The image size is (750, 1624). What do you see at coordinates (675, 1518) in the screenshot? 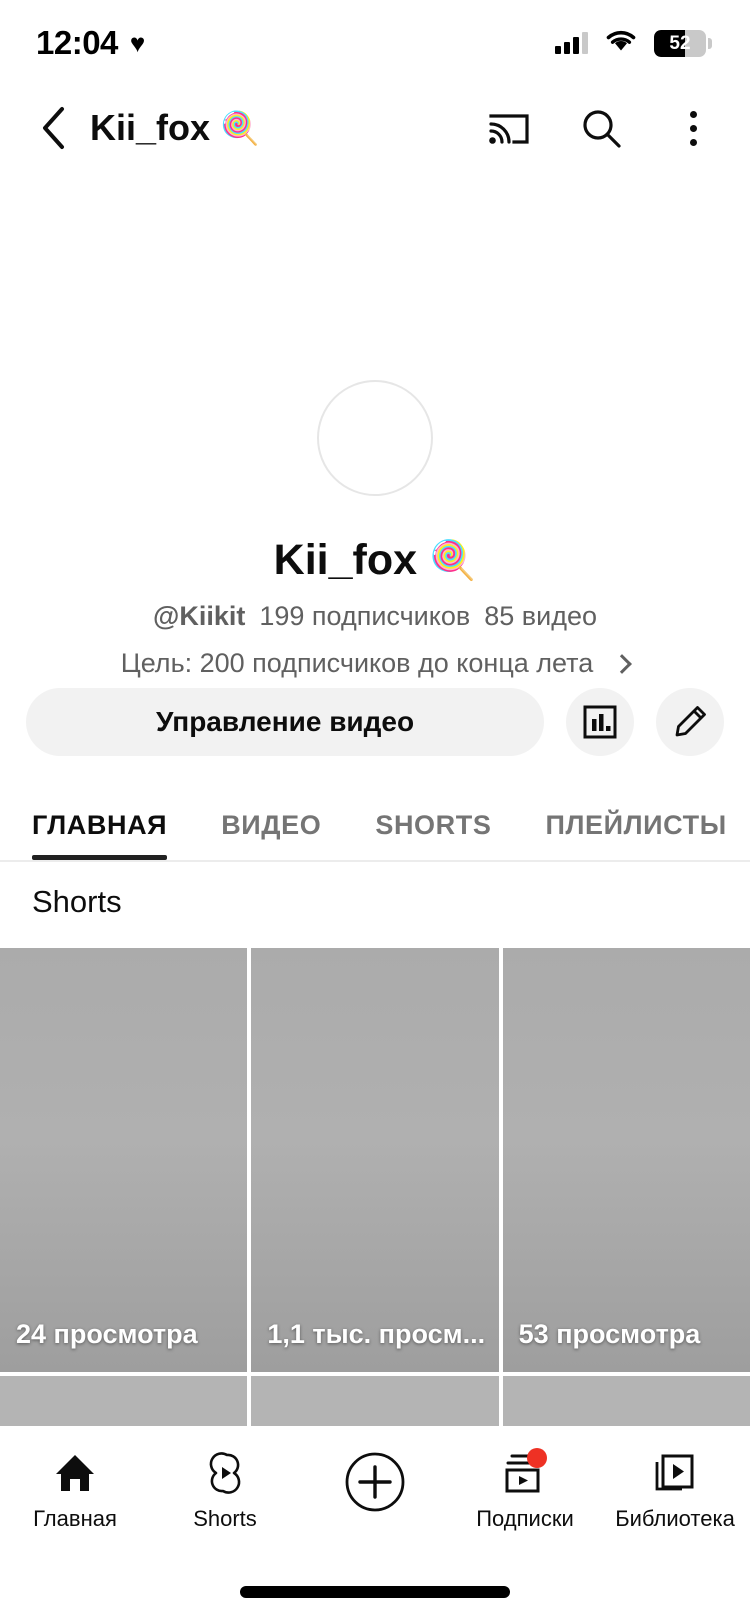
I see `nav-label: Библиотека` at bounding box center [675, 1518].